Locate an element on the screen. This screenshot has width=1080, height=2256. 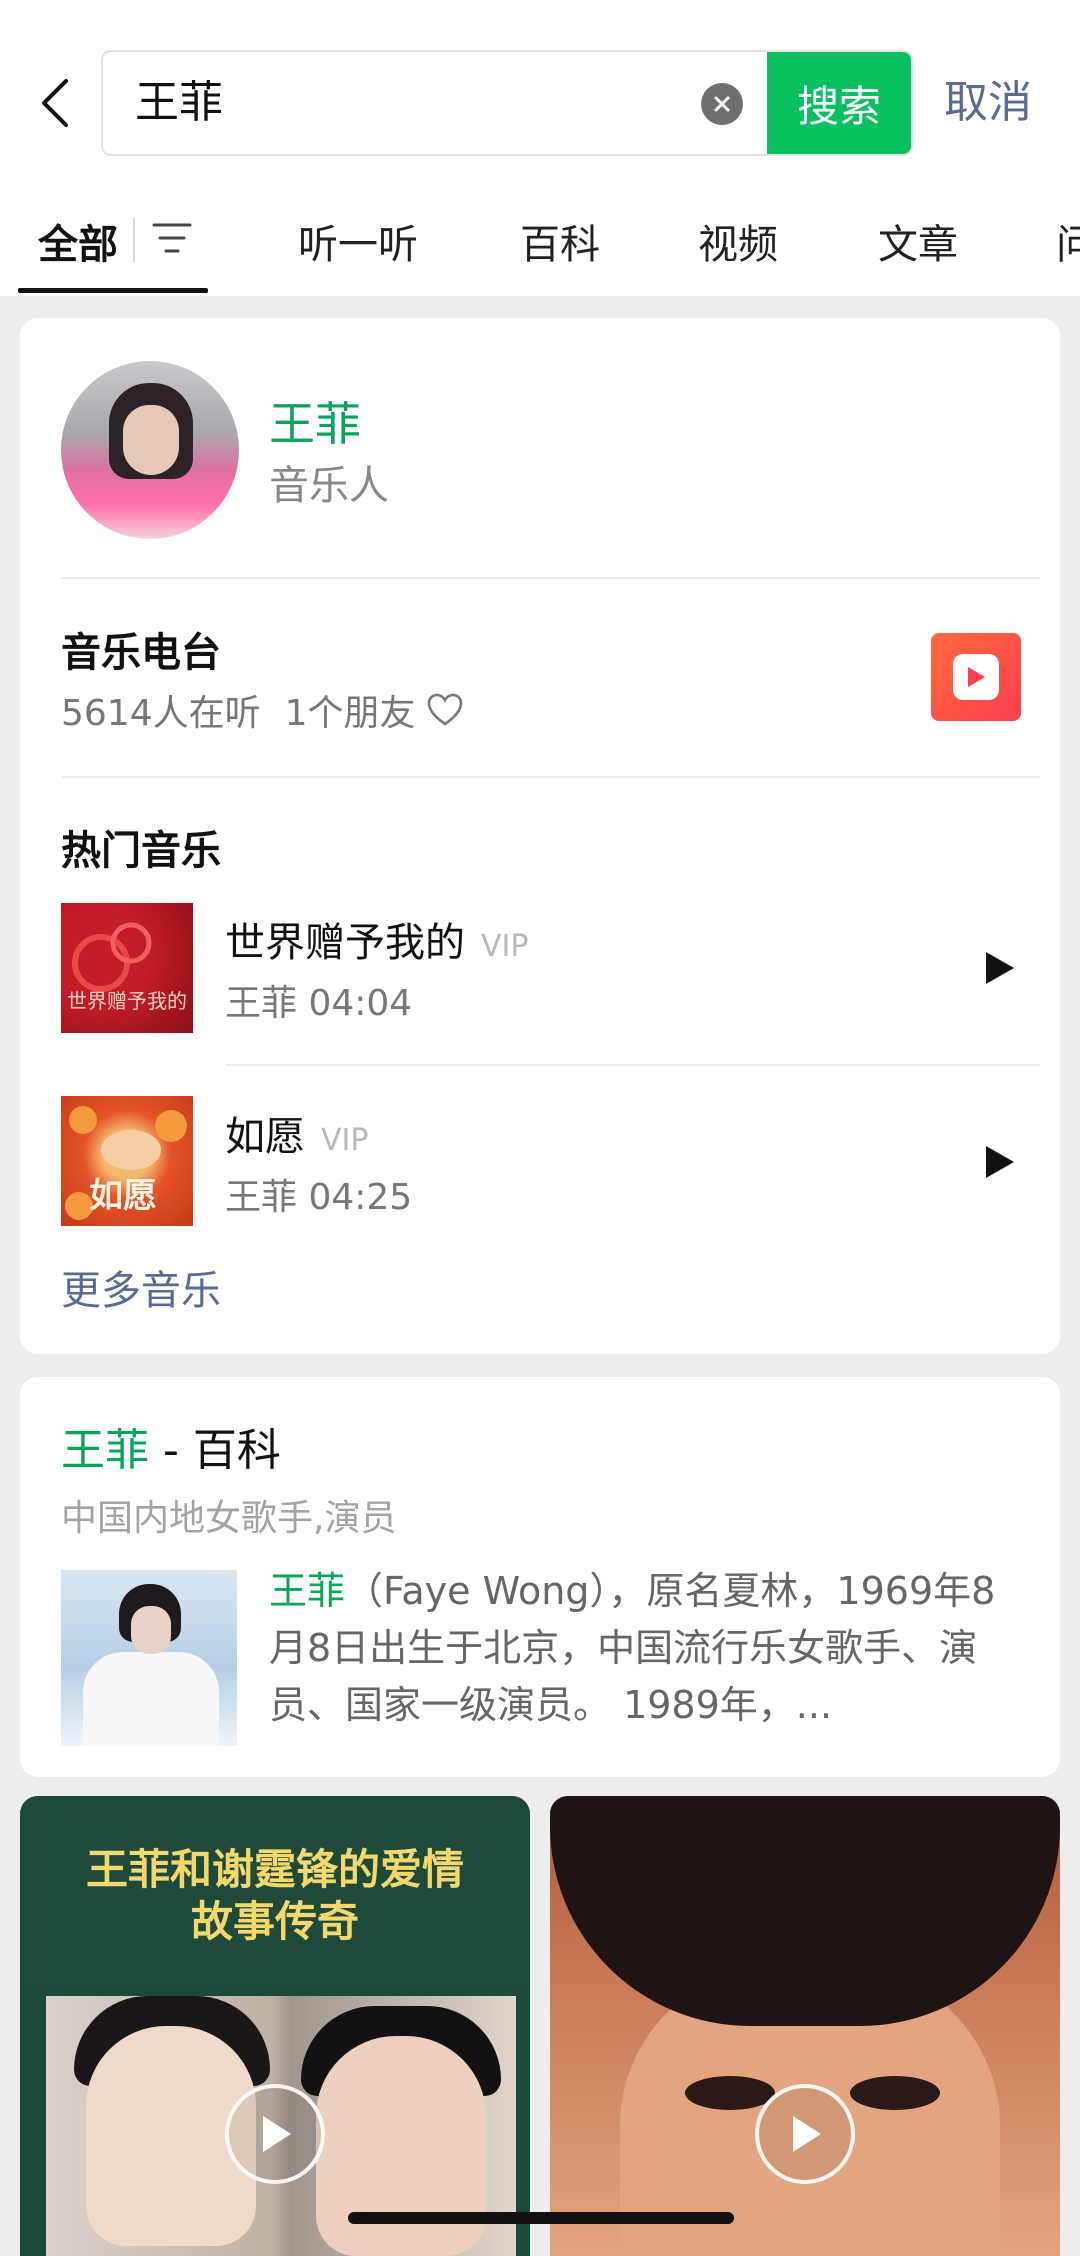
tab-bar: 全部 听一听 百科 视频 文章 问 is located at coordinates (540, 248).